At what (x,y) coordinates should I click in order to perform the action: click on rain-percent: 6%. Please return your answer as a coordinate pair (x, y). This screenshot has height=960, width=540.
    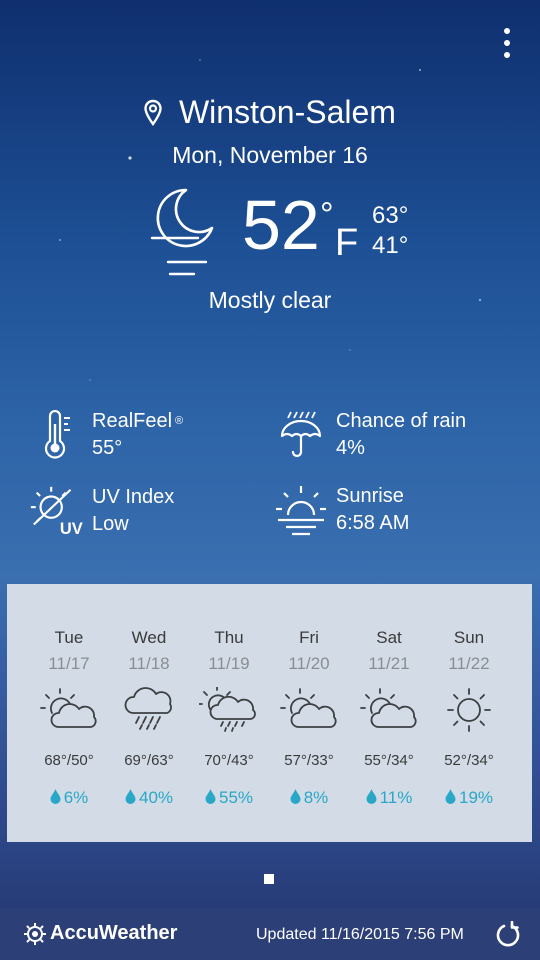
    Looking at the image, I should click on (76, 797).